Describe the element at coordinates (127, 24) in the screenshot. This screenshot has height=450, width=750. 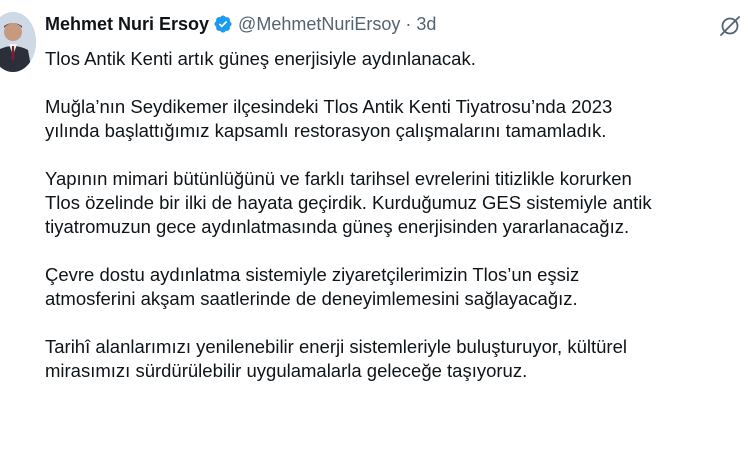
I see `author-display-name: Mehmet Nuri Ersoy` at that location.